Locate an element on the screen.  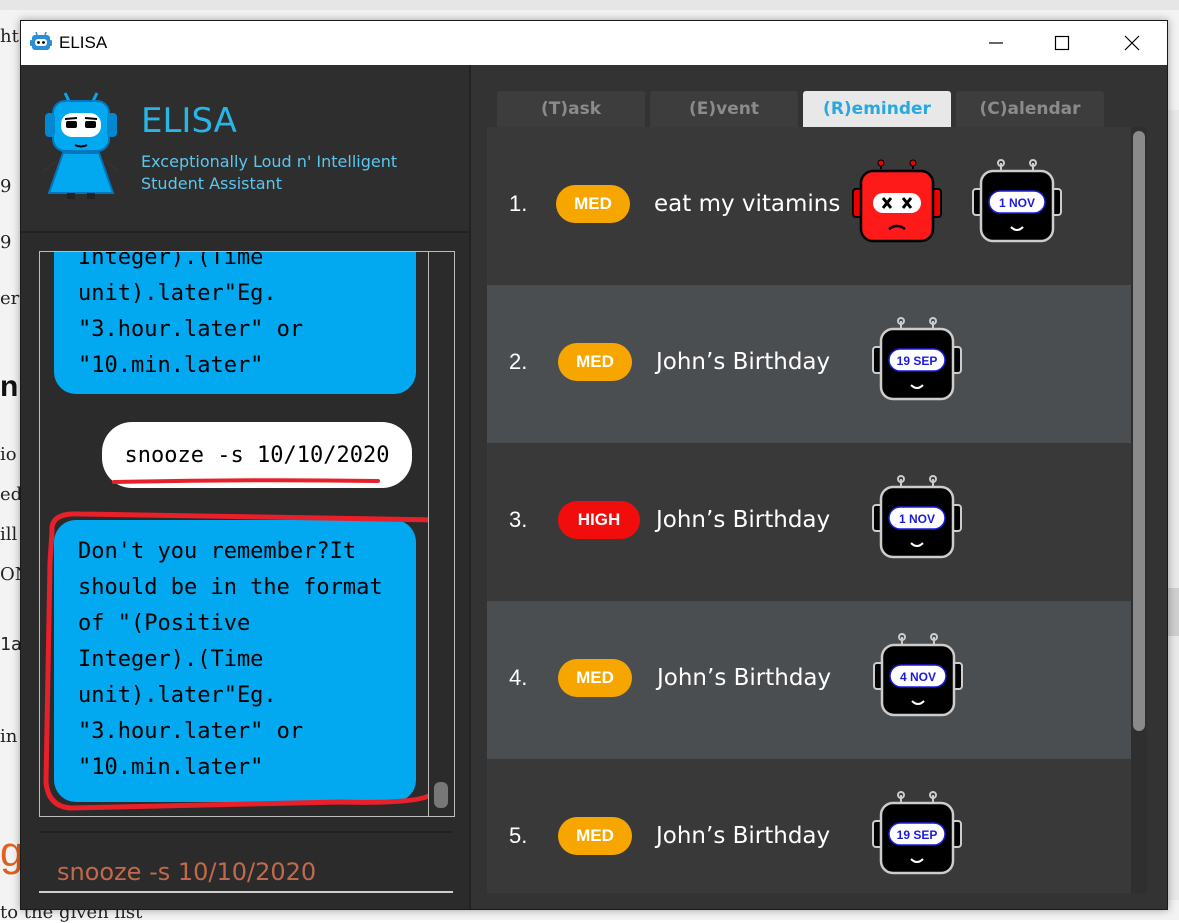
tab-task: (T)ask is located at coordinates (571, 109).